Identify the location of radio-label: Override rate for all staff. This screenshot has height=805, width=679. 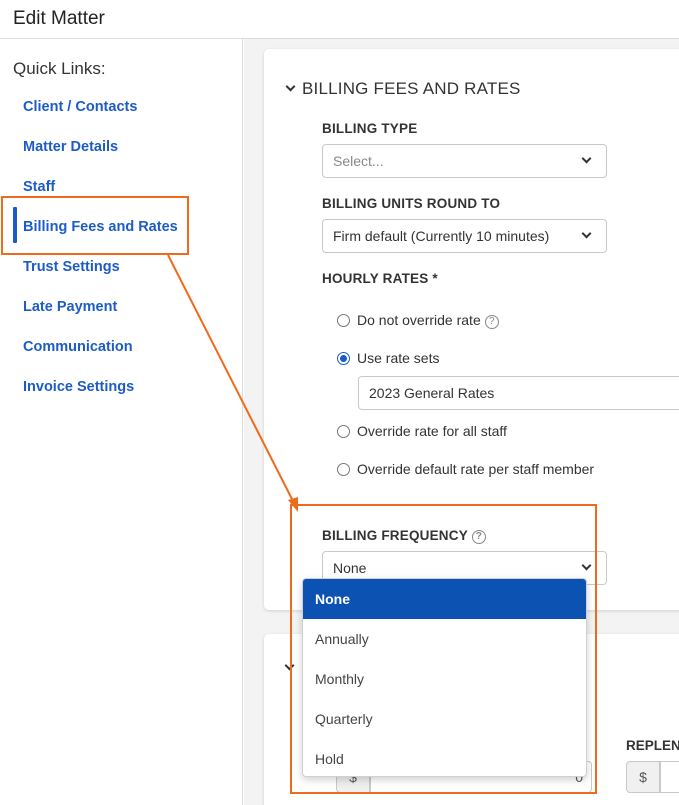
(432, 431).